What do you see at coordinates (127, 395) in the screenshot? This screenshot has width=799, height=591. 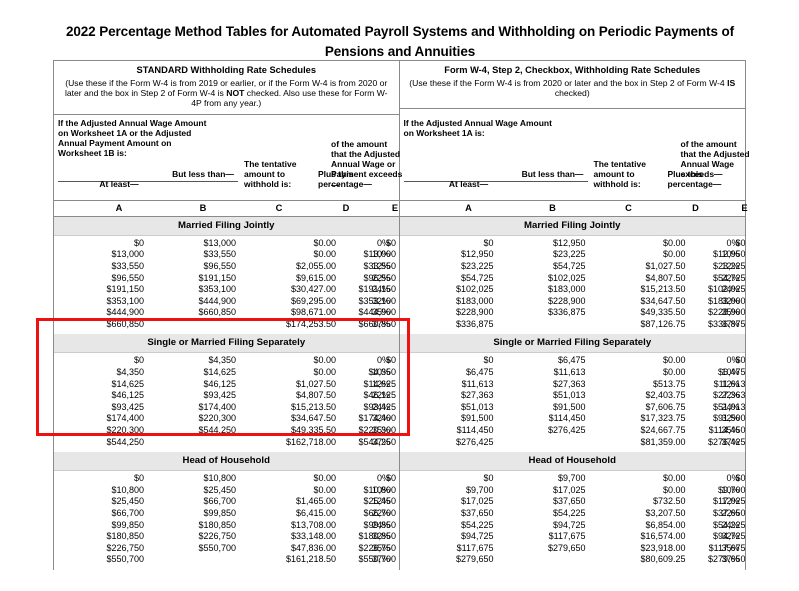 I see `cell-a: $46,125` at bounding box center [127, 395].